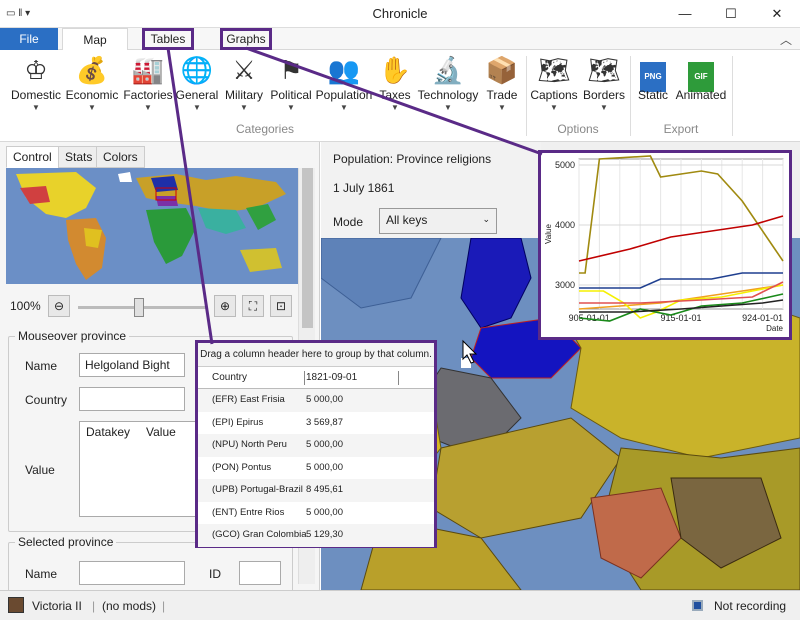 This screenshot has width=800, height=620. I want to click on name-label: Name, so click(41, 366).